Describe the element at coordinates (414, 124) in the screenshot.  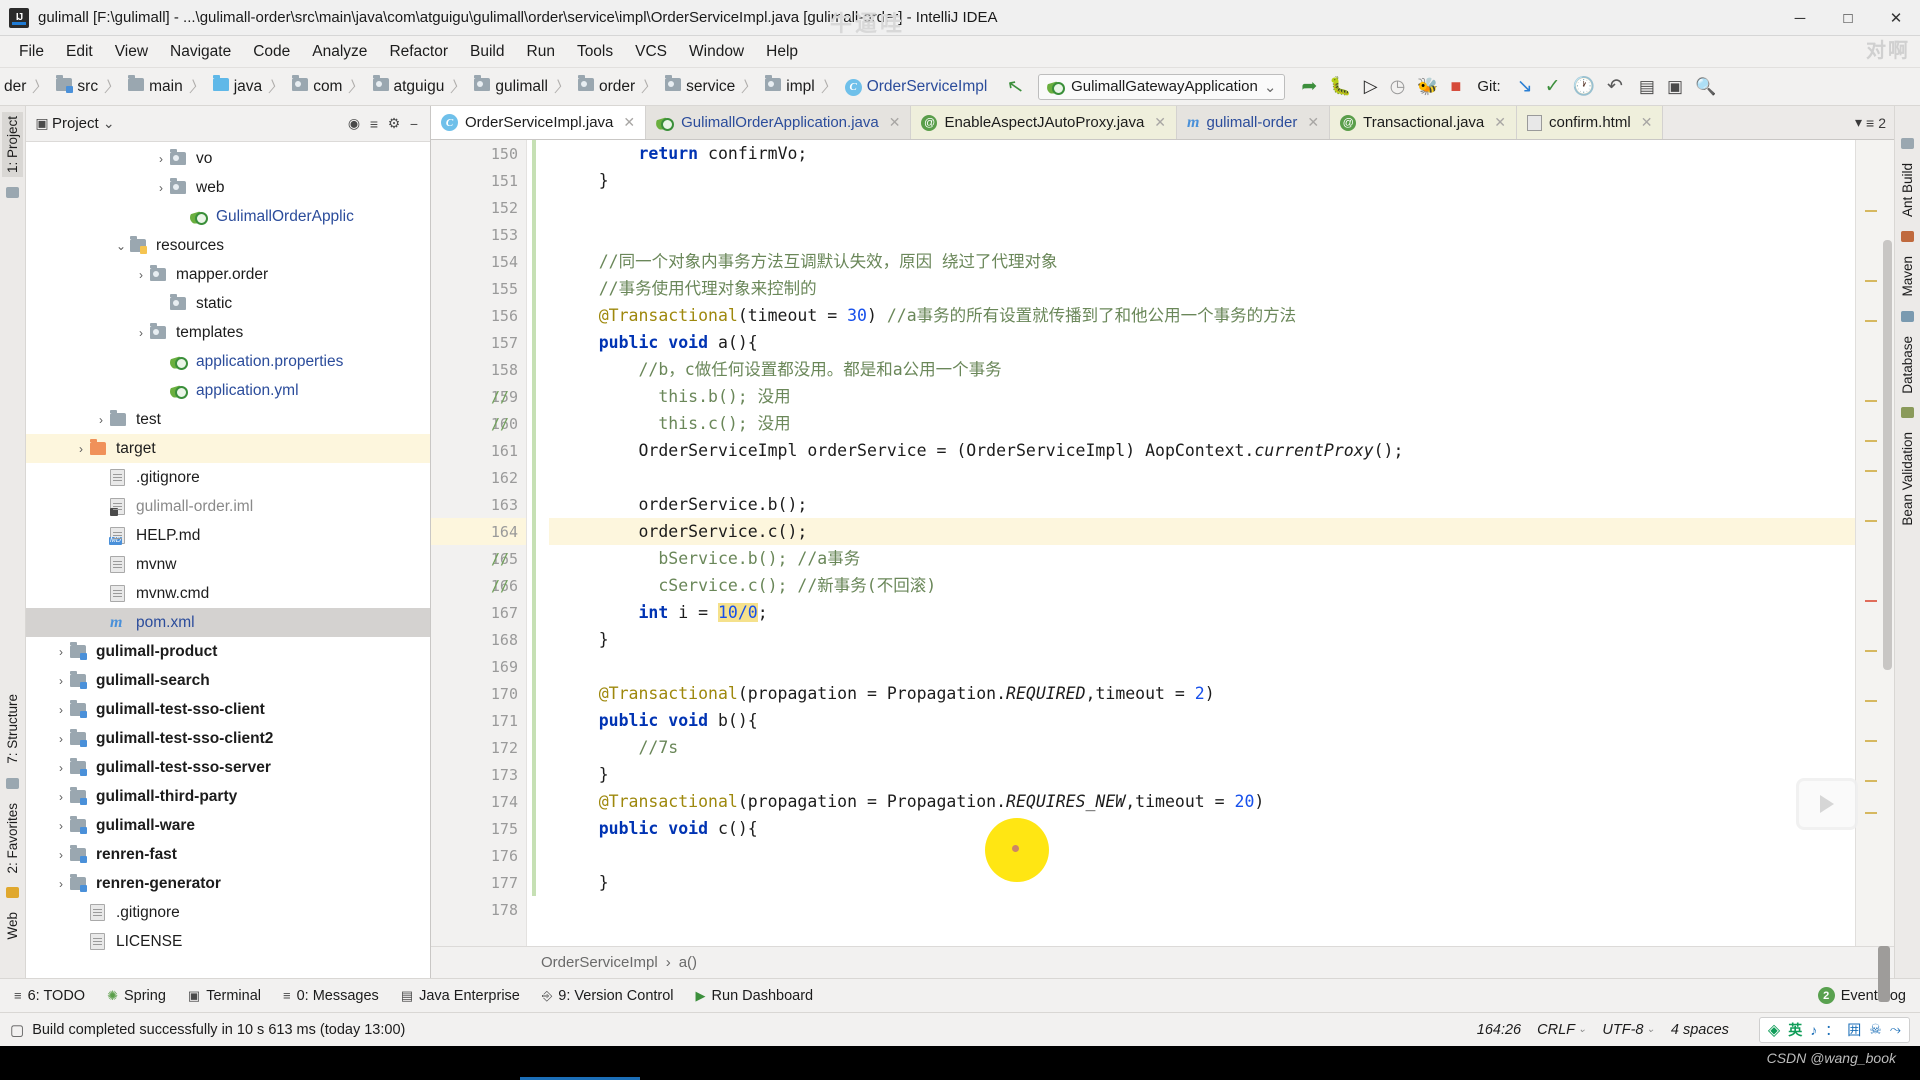
I see `hide-icon: −` at that location.